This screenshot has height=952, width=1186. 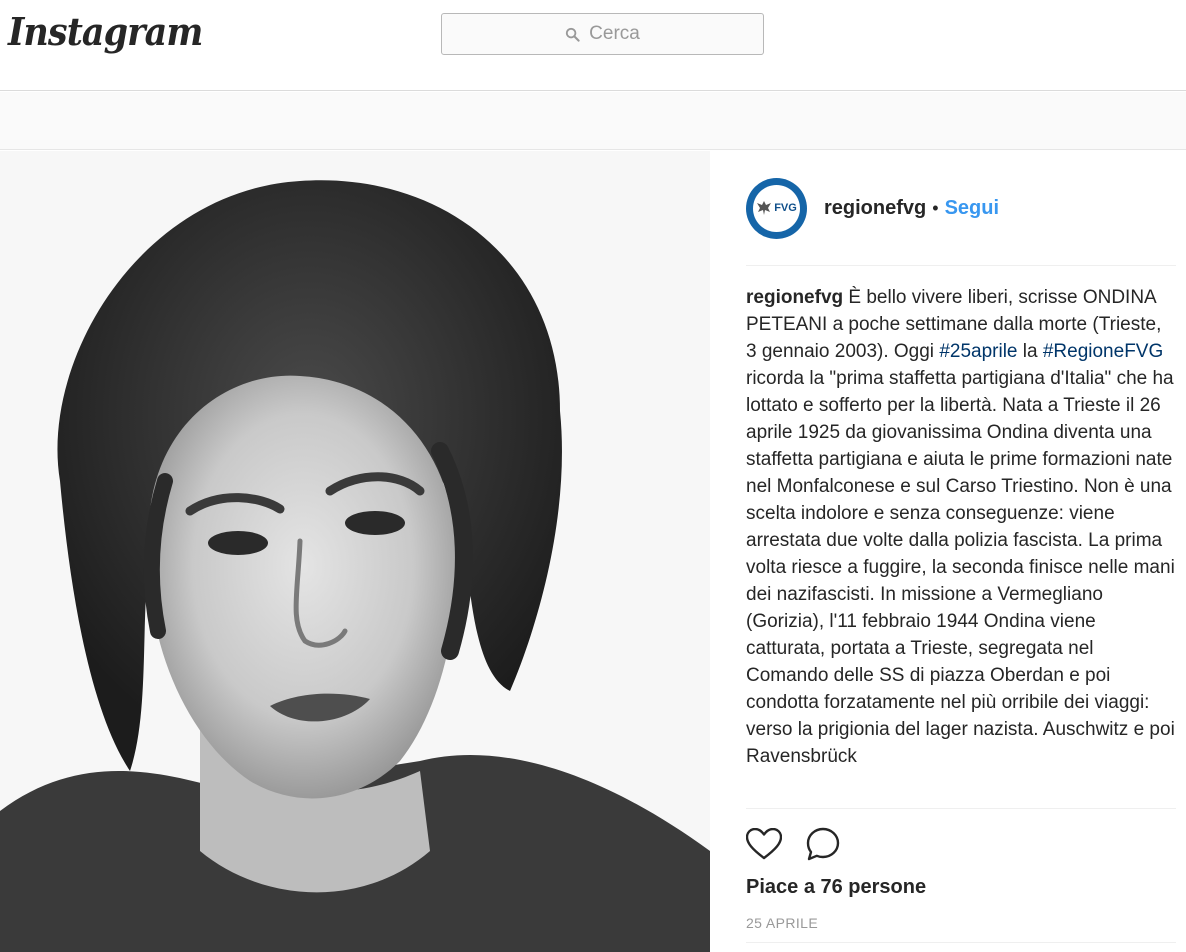 I want to click on hashtag-link: #RegioneFVG, so click(x=1103, y=351).